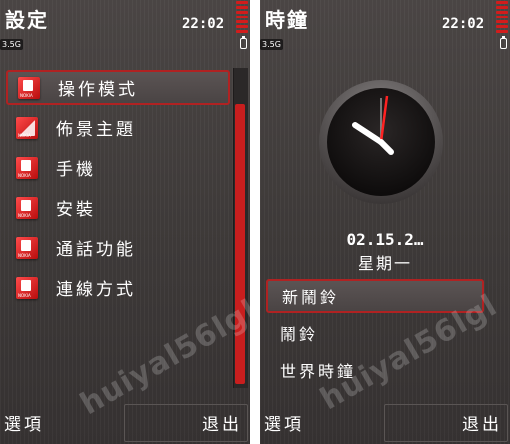 The height and width of the screenshot is (444, 510). Describe the element at coordinates (287, 20) in the screenshot. I see `screen-title: 時鐘` at that location.